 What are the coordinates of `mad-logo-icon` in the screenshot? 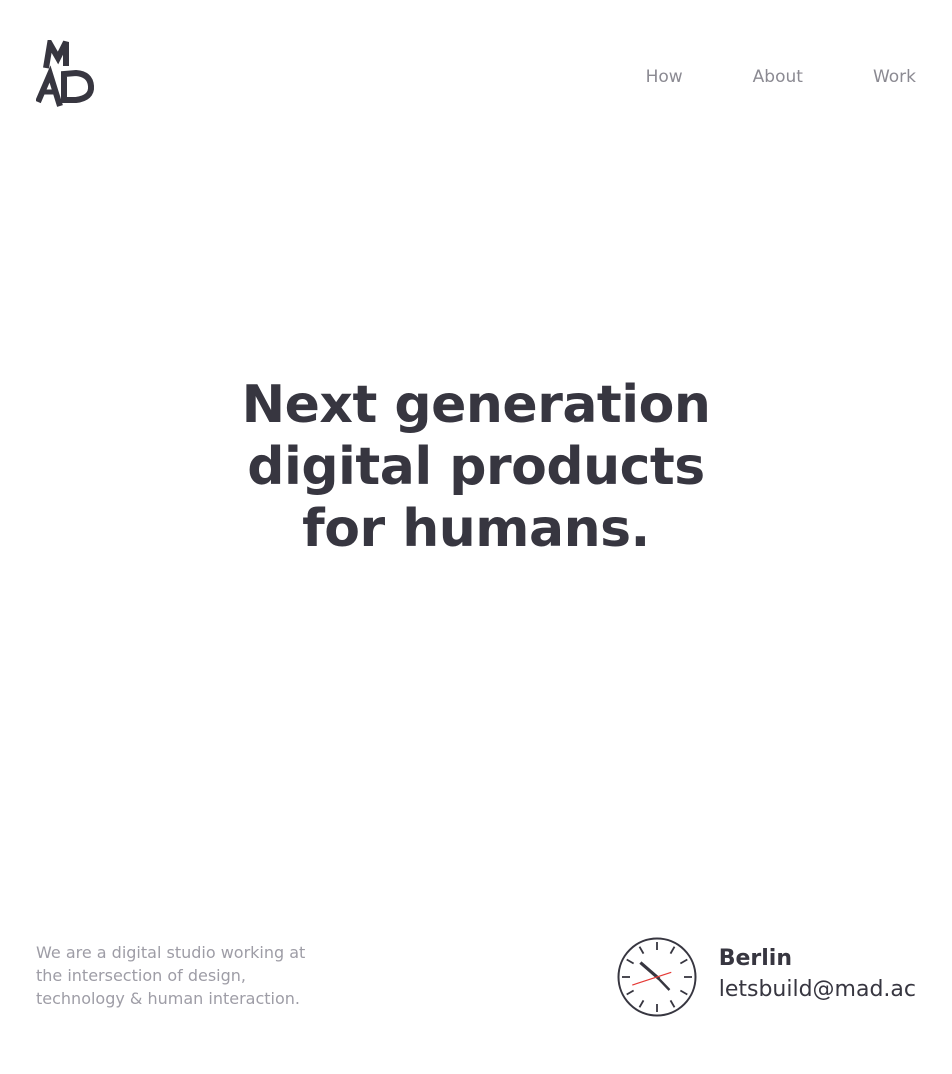 It's located at (65, 73).